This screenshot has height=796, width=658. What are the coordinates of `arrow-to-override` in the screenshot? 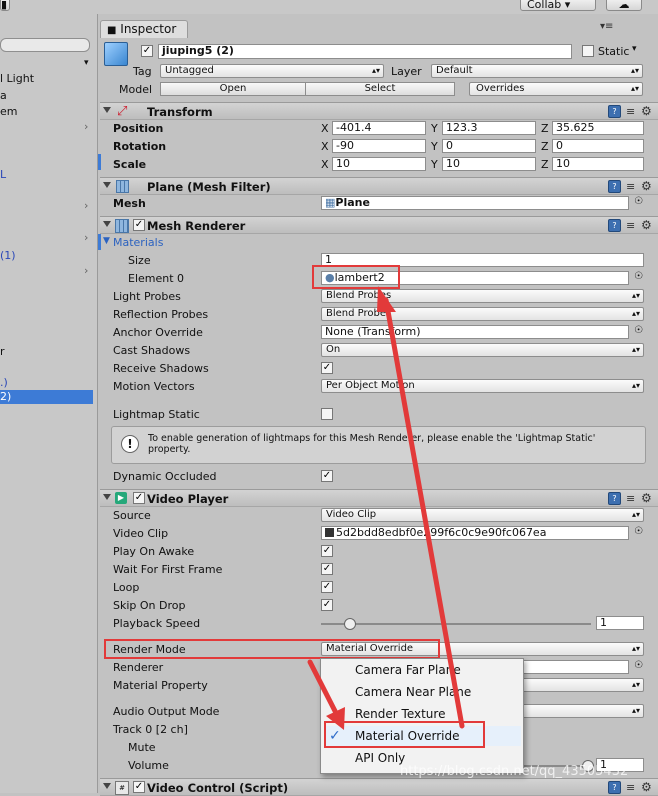 It's located at (323, 687).